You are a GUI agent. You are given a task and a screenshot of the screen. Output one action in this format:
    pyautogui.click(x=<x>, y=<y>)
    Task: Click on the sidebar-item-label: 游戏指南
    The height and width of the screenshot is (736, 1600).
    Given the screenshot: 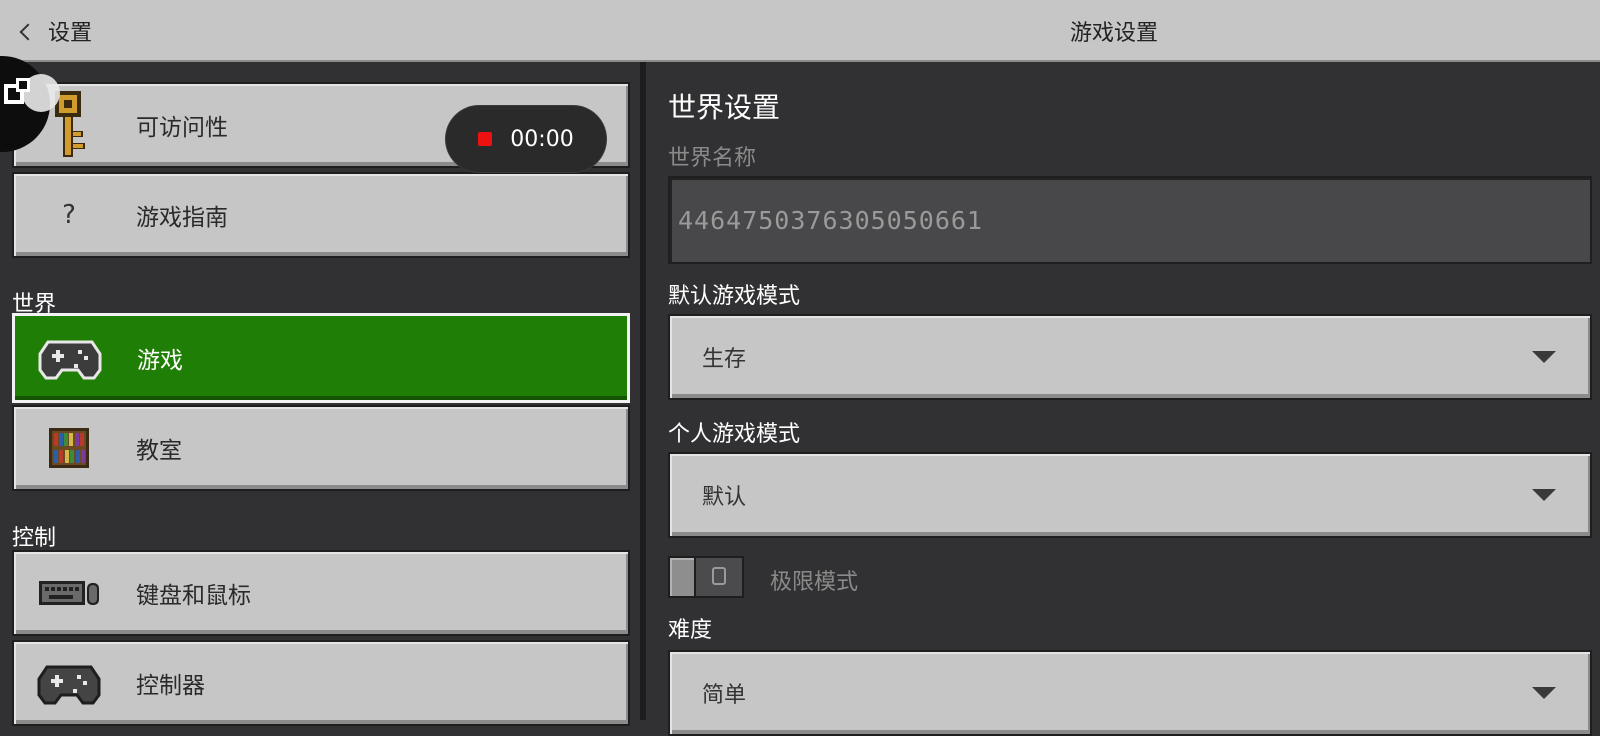 What is the action you would take?
    pyautogui.click(x=182, y=218)
    